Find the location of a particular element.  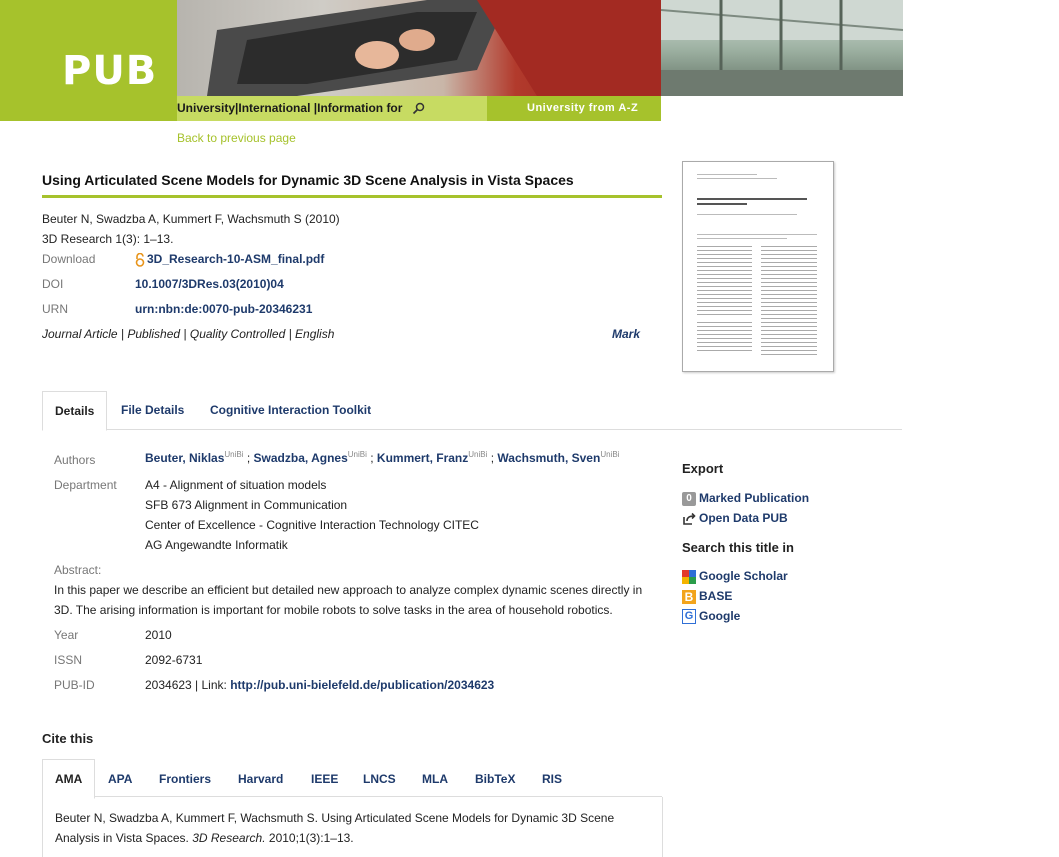

building-illustration is located at coordinates (782, 48).